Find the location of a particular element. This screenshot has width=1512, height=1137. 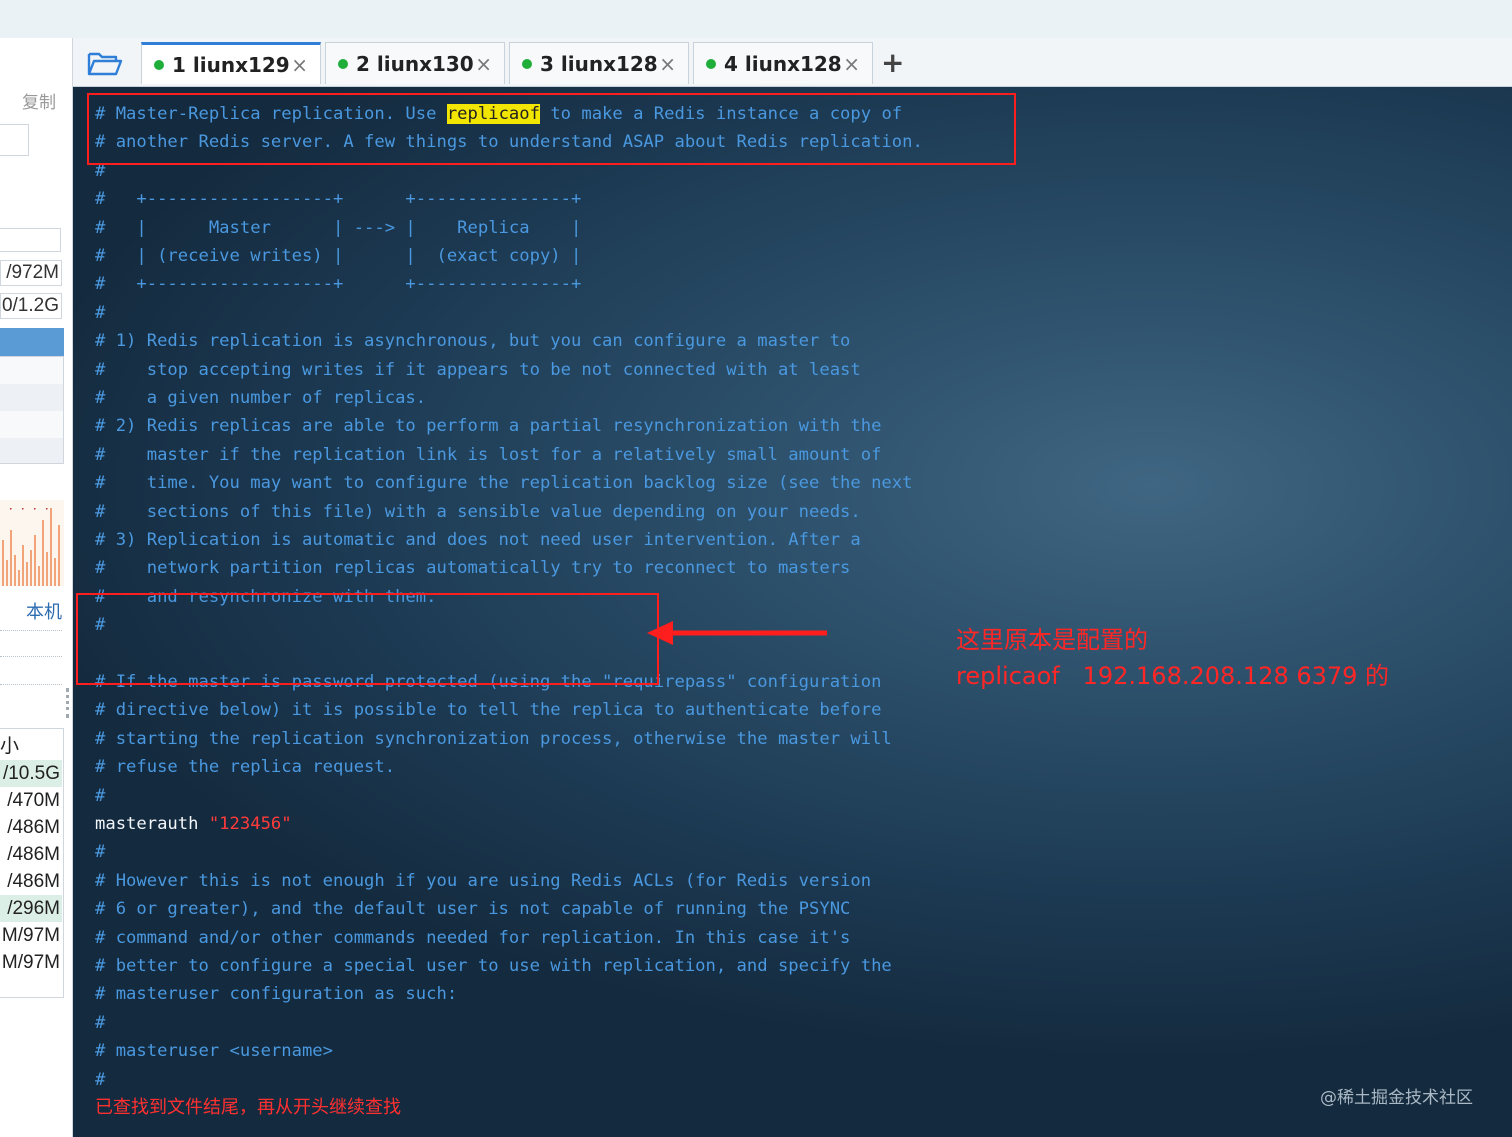

new-tab-plus-icon: + is located at coordinates (892, 62).